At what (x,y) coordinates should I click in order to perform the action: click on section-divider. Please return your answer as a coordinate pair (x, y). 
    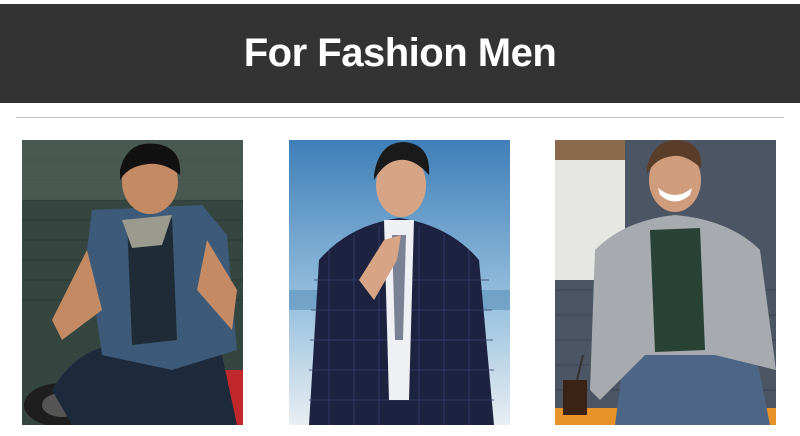
    Looking at the image, I should click on (400, 117).